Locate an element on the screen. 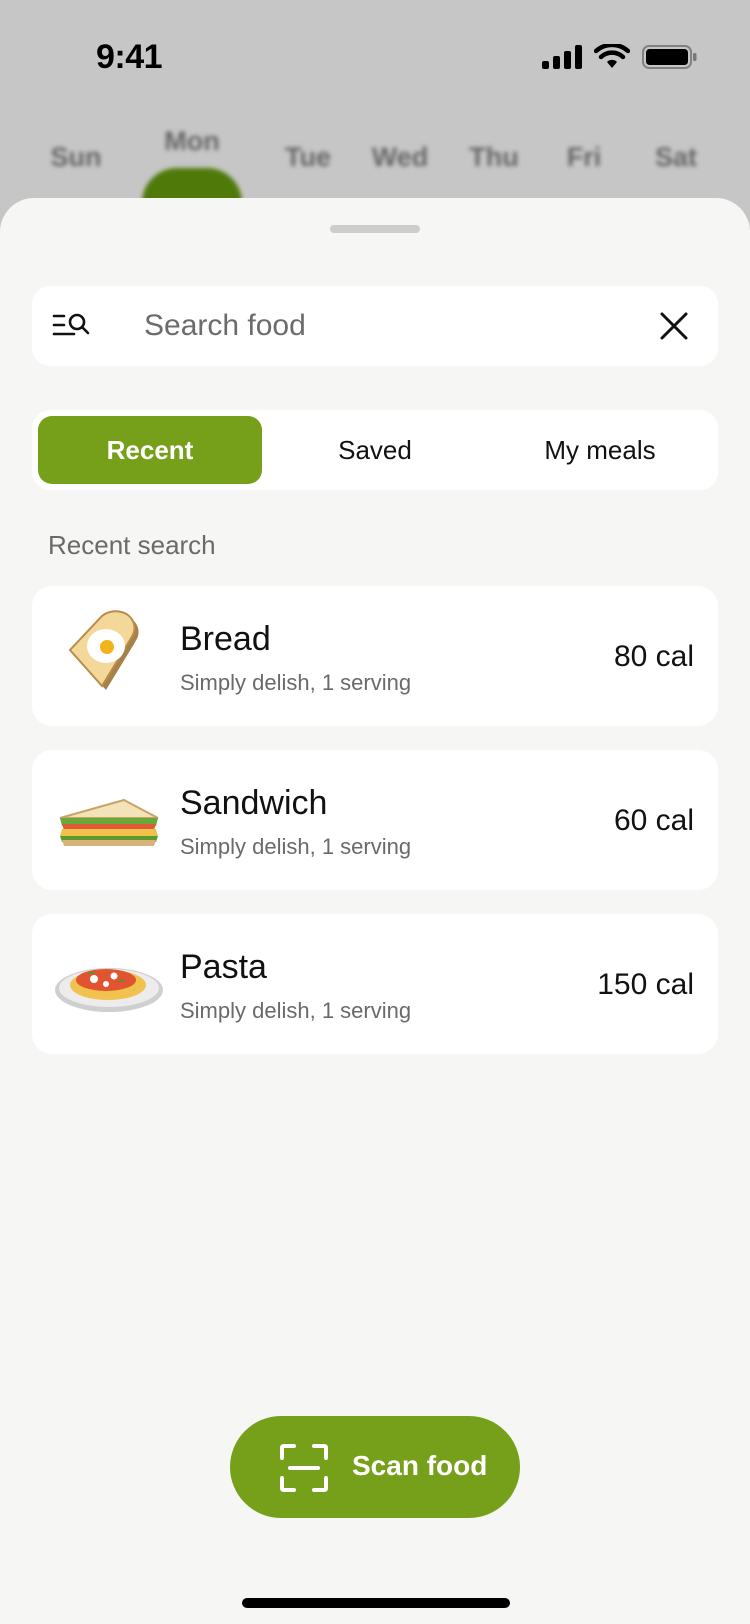 The width and height of the screenshot is (750, 1624). day-wed: Wed is located at coordinates (400, 157).